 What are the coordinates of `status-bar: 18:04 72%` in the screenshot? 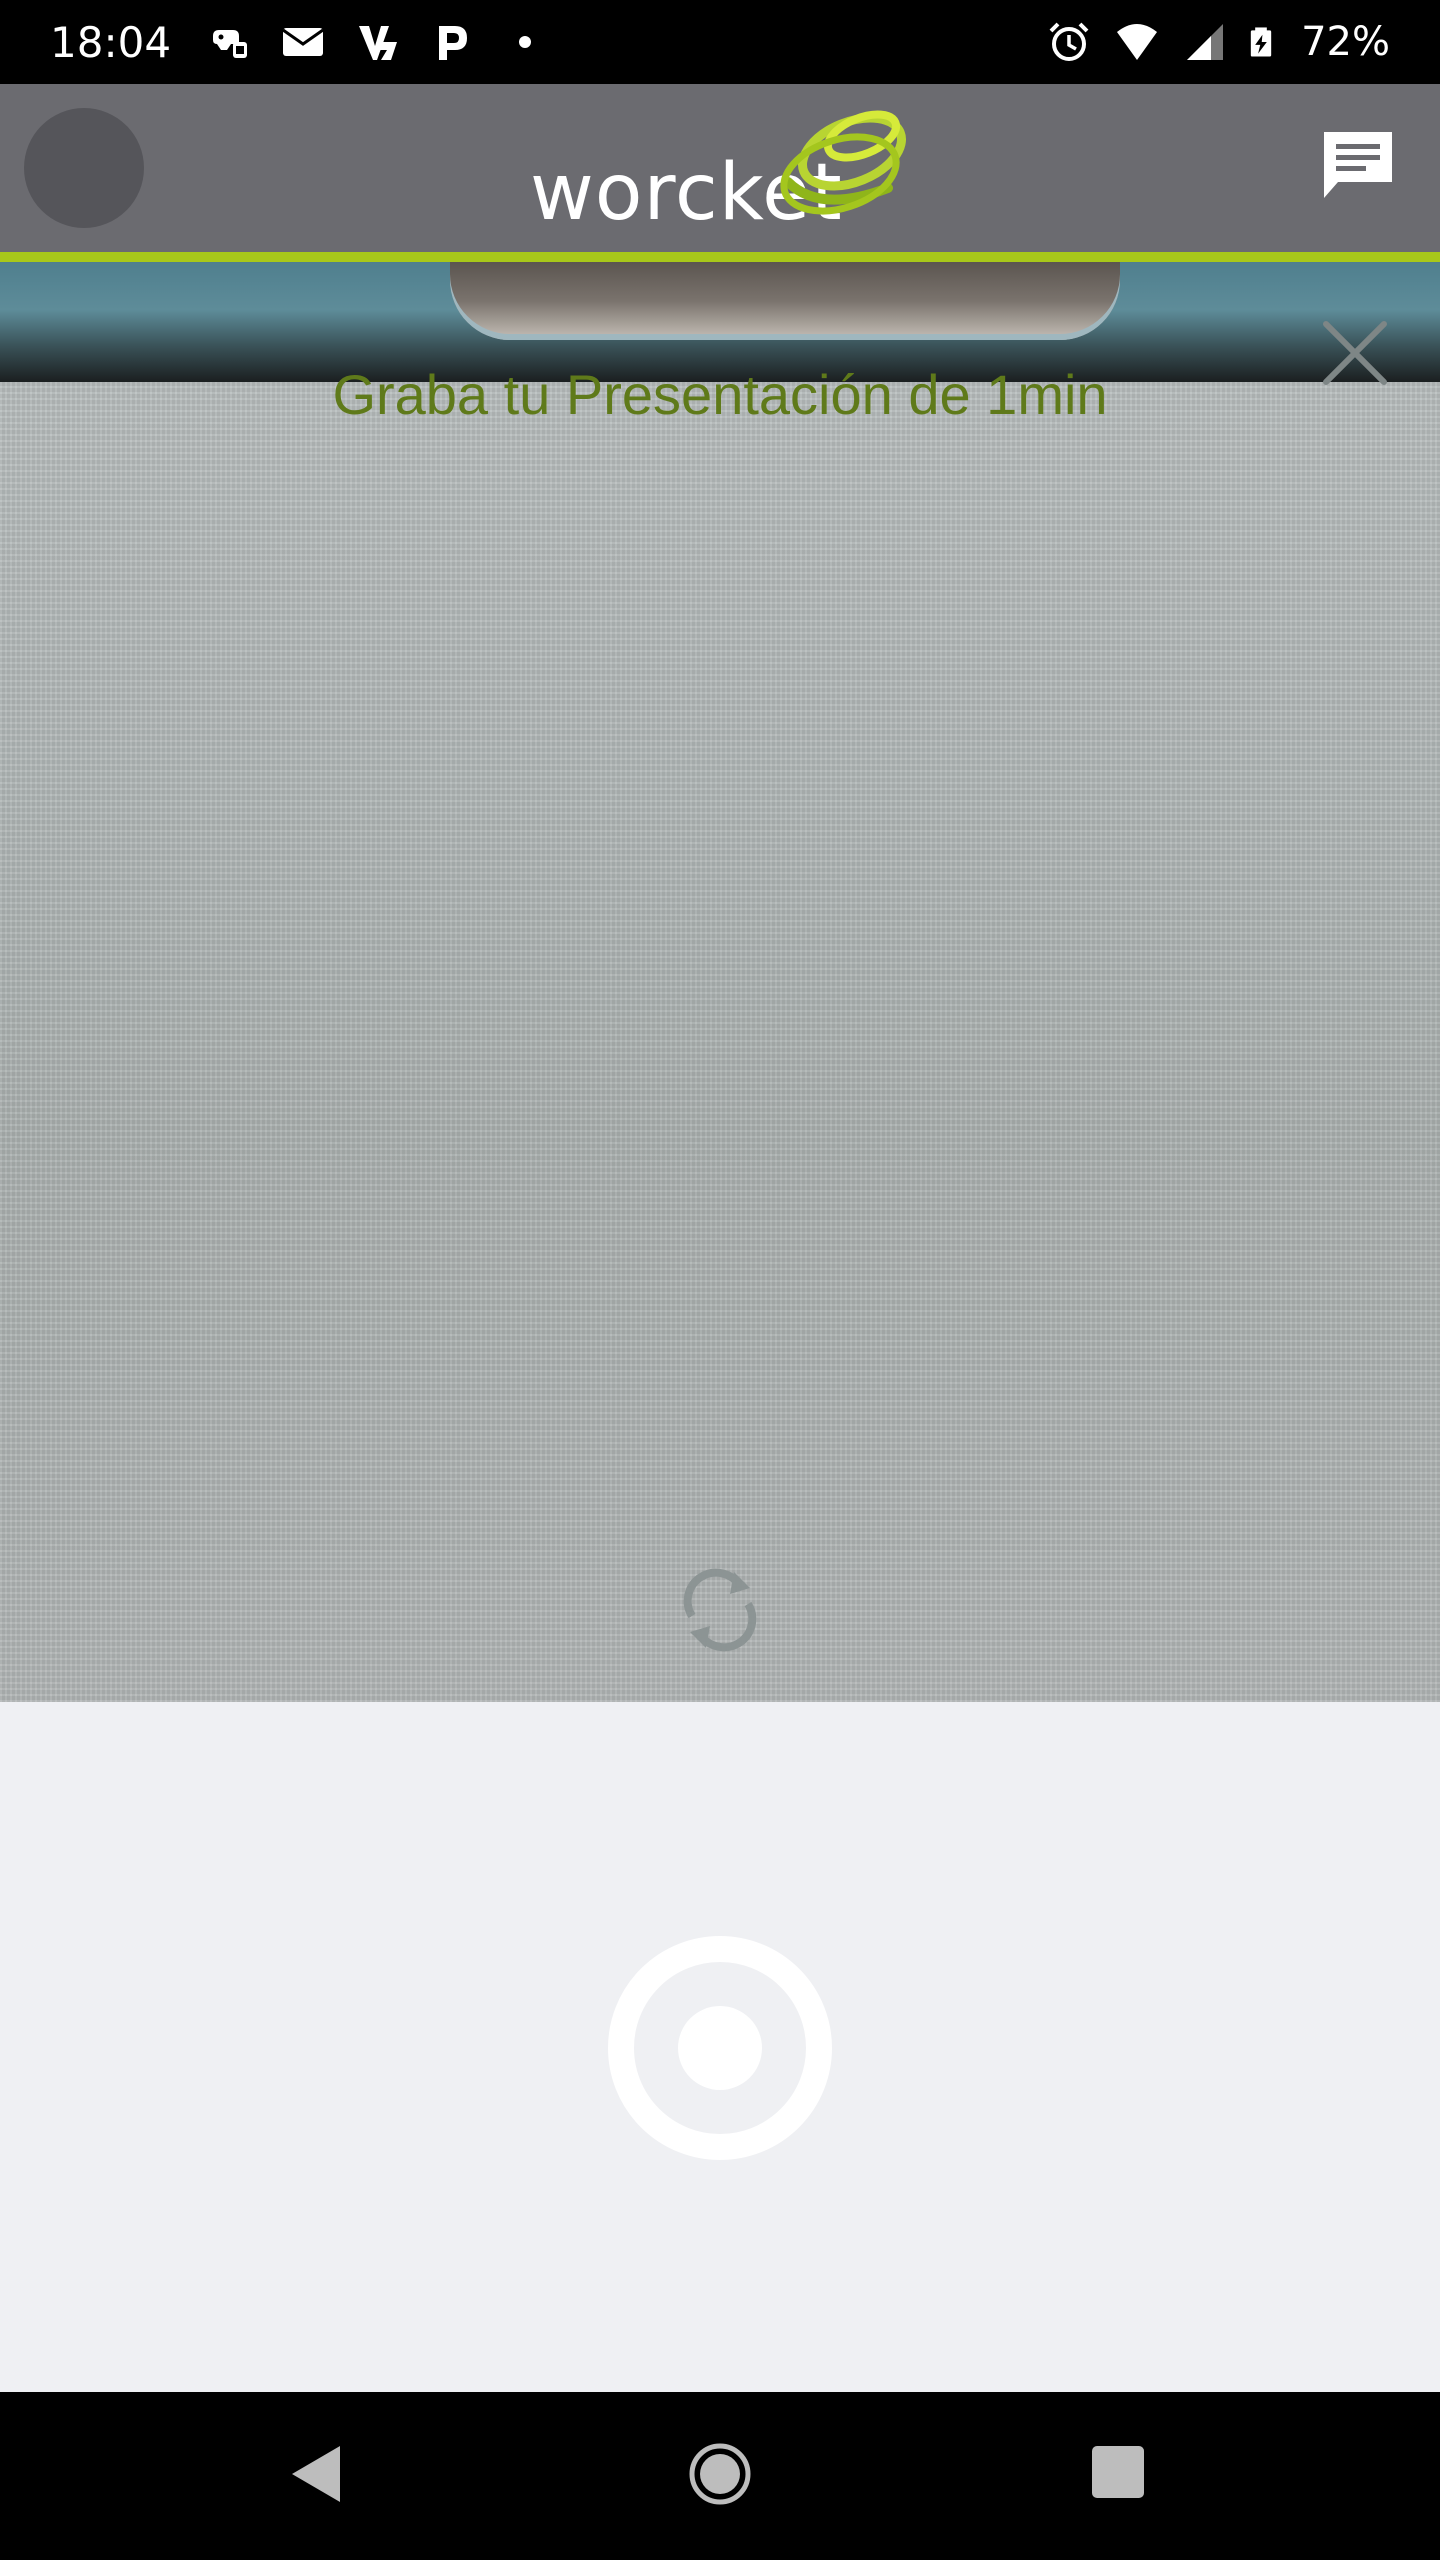 It's located at (720, 42).